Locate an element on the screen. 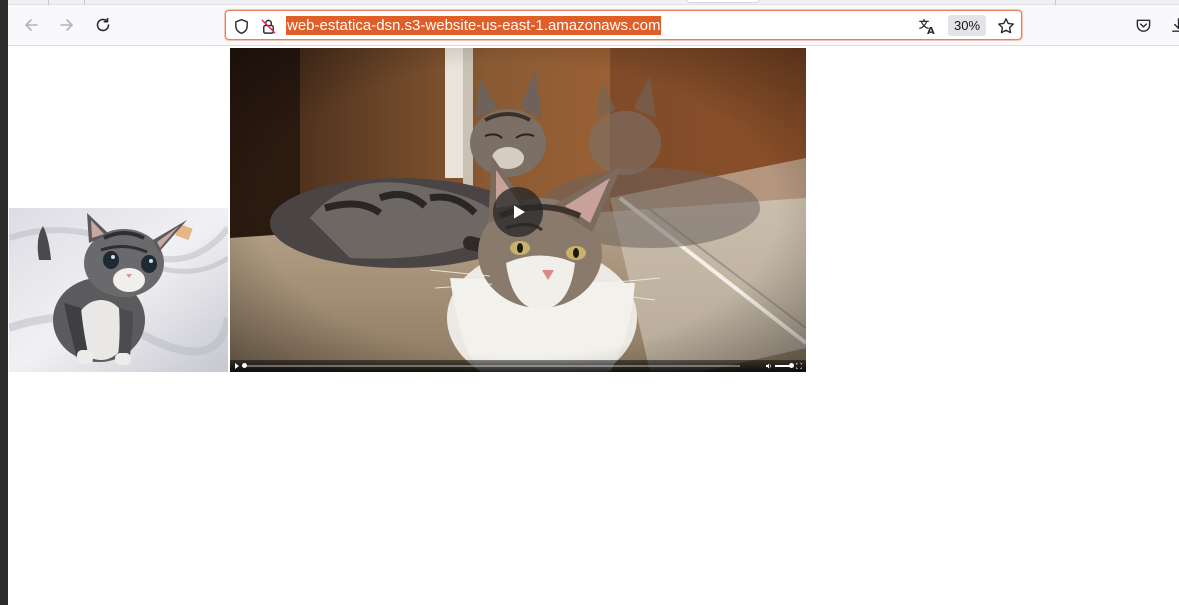 This screenshot has height=605, width=1179. pocket-icon is located at coordinates (1143, 25).